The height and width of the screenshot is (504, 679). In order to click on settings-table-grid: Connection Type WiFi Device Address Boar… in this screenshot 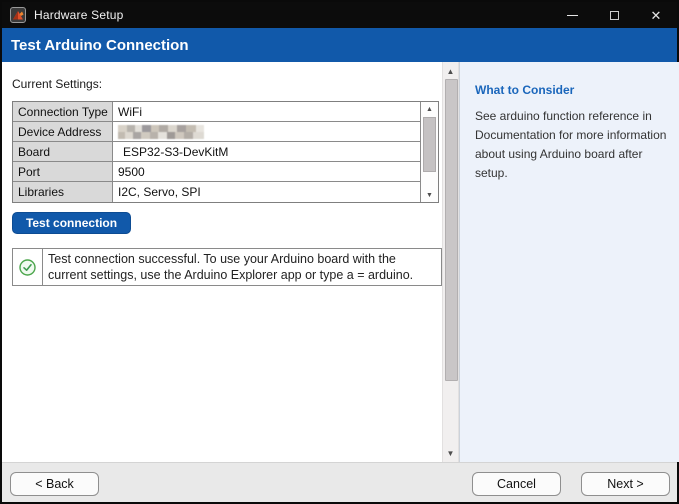, I will do `click(217, 152)`.